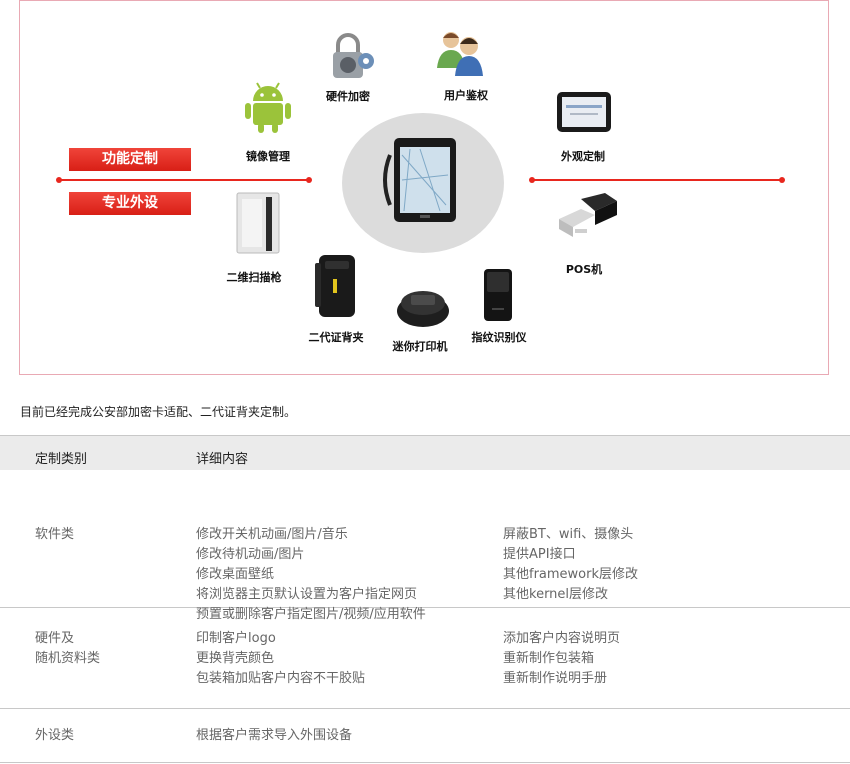 This screenshot has height=764, width=850. What do you see at coordinates (420, 346) in the screenshot?
I see `mini-printer-label: 迷你打印机` at bounding box center [420, 346].